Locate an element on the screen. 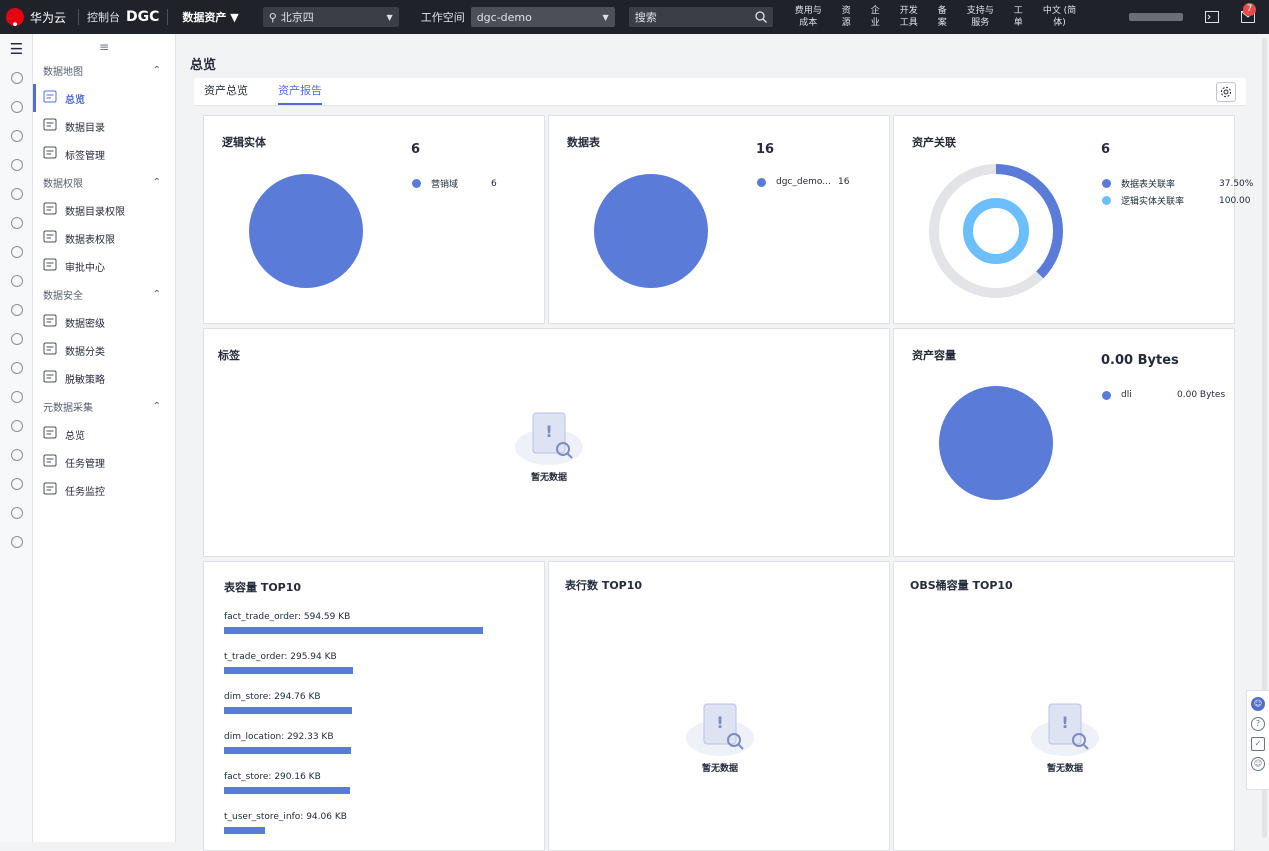 The image size is (1269, 851). sidebar-item: 审批中心 is located at coordinates (104, 266).